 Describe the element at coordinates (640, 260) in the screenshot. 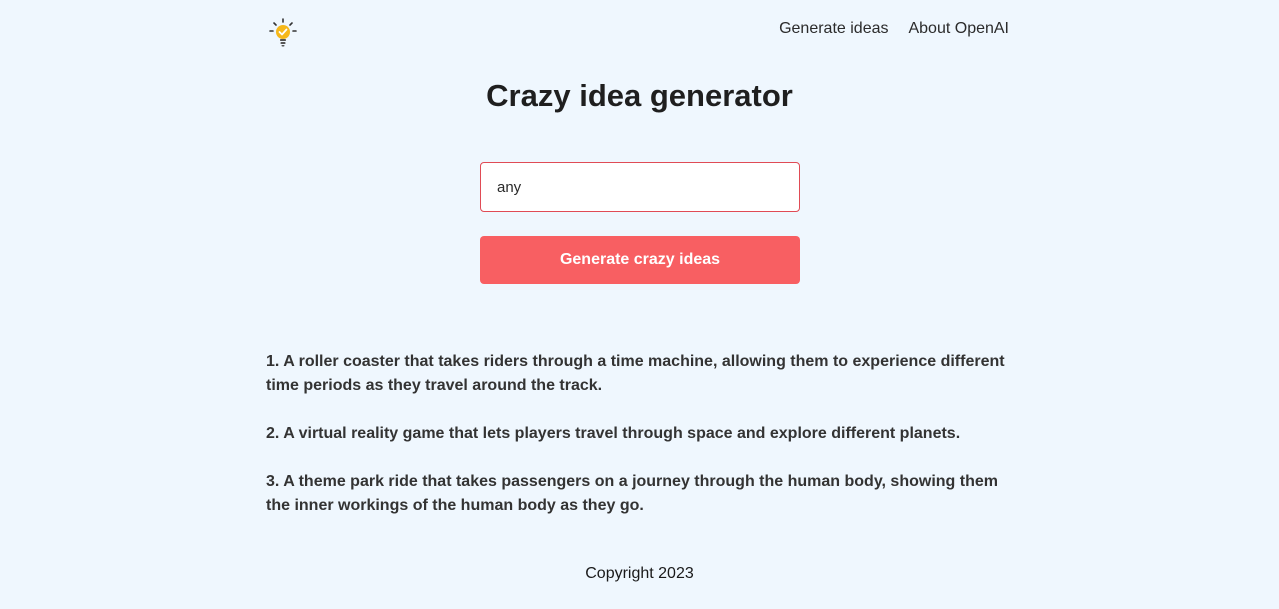

I see `generate-crazy-ideas-button: Generate crazy ideas` at that location.